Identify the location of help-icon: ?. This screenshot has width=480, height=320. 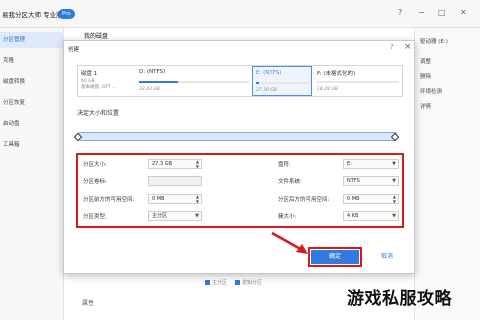
(400, 13).